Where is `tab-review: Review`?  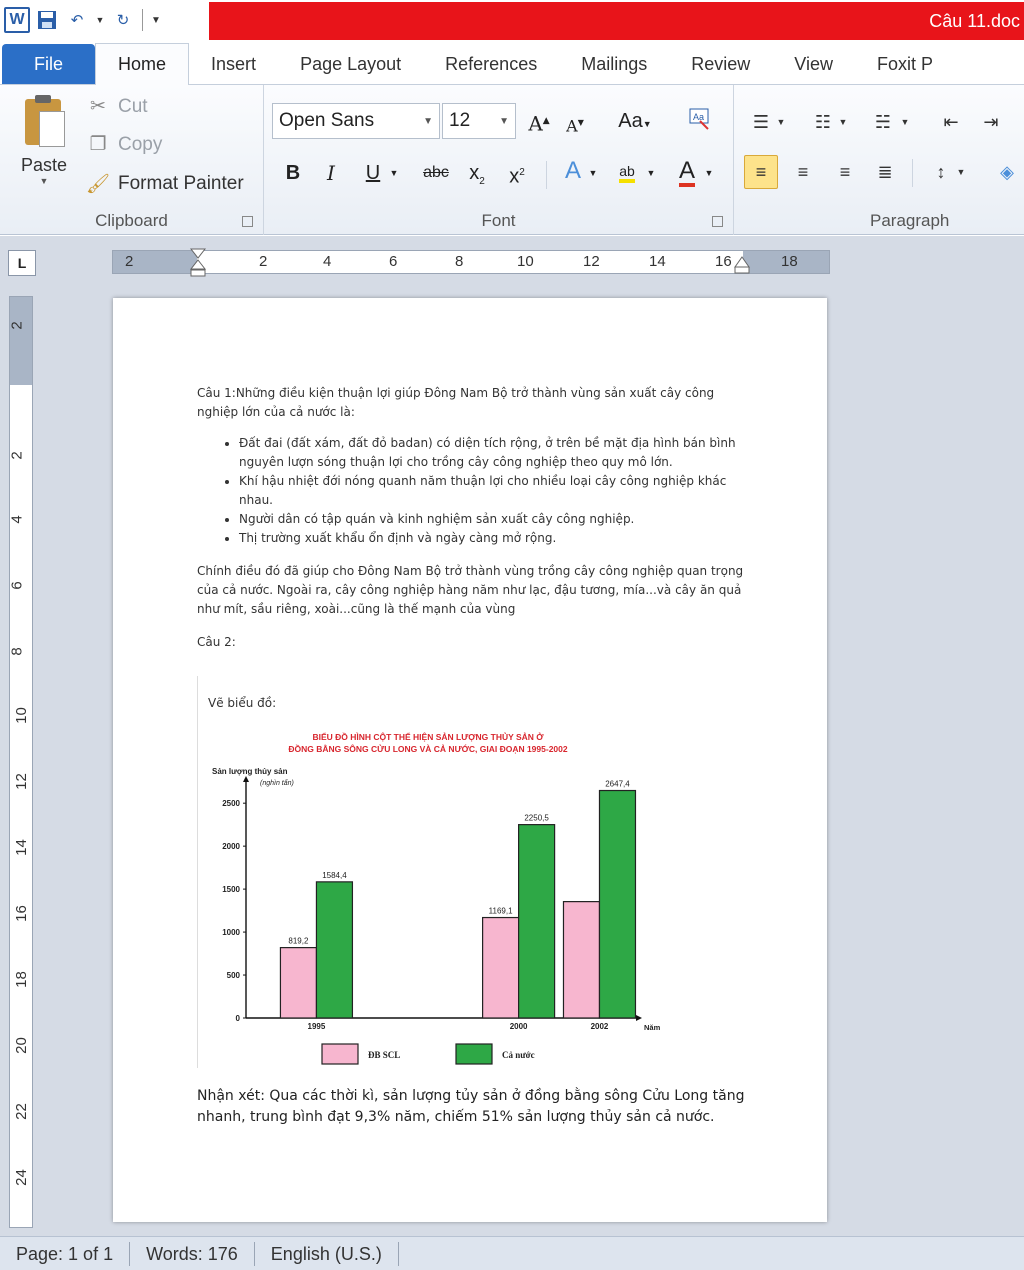 tab-review: Review is located at coordinates (720, 64).